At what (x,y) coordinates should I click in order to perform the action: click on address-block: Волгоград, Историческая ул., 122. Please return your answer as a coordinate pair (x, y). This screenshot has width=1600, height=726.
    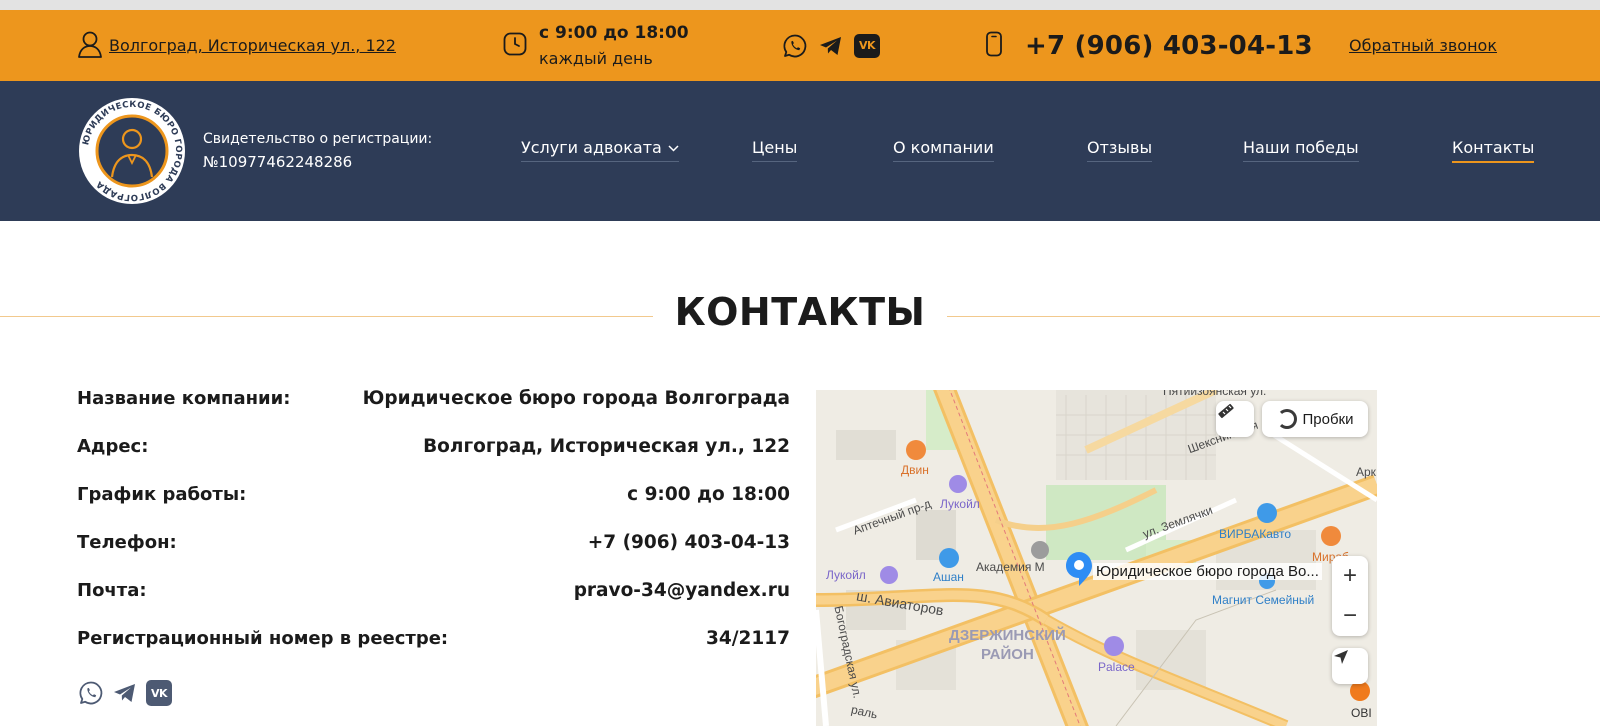
    Looking at the image, I should click on (236, 45).